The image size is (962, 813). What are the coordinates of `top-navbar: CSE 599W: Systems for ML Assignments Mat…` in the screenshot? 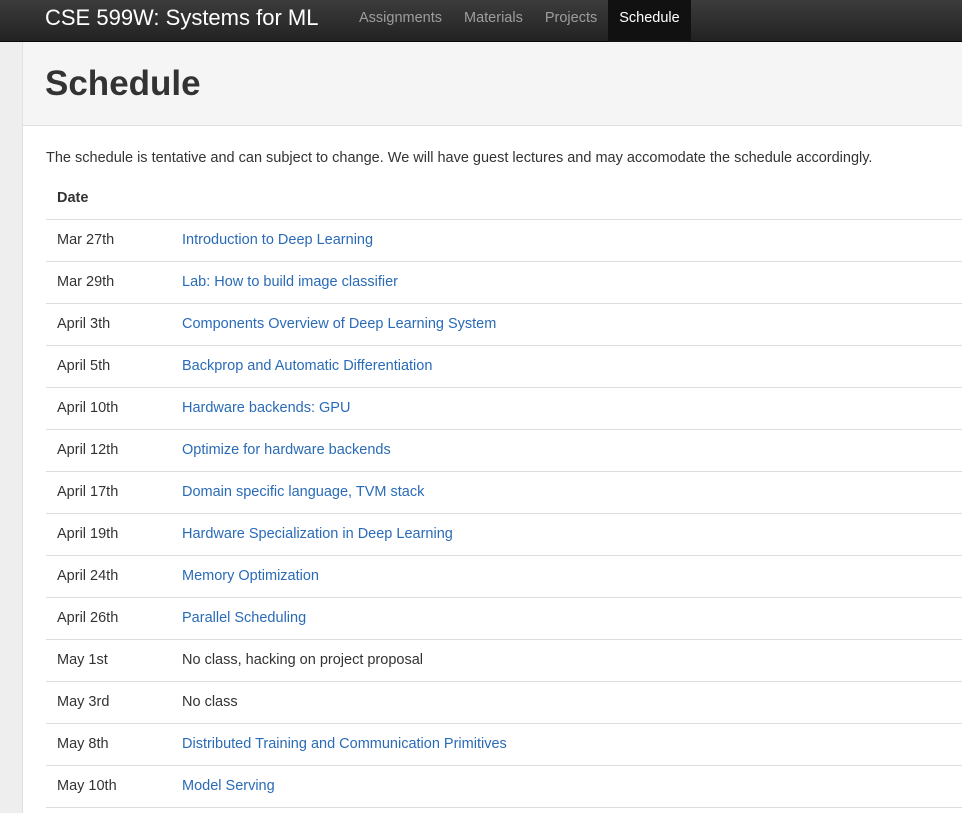 It's located at (481, 21).